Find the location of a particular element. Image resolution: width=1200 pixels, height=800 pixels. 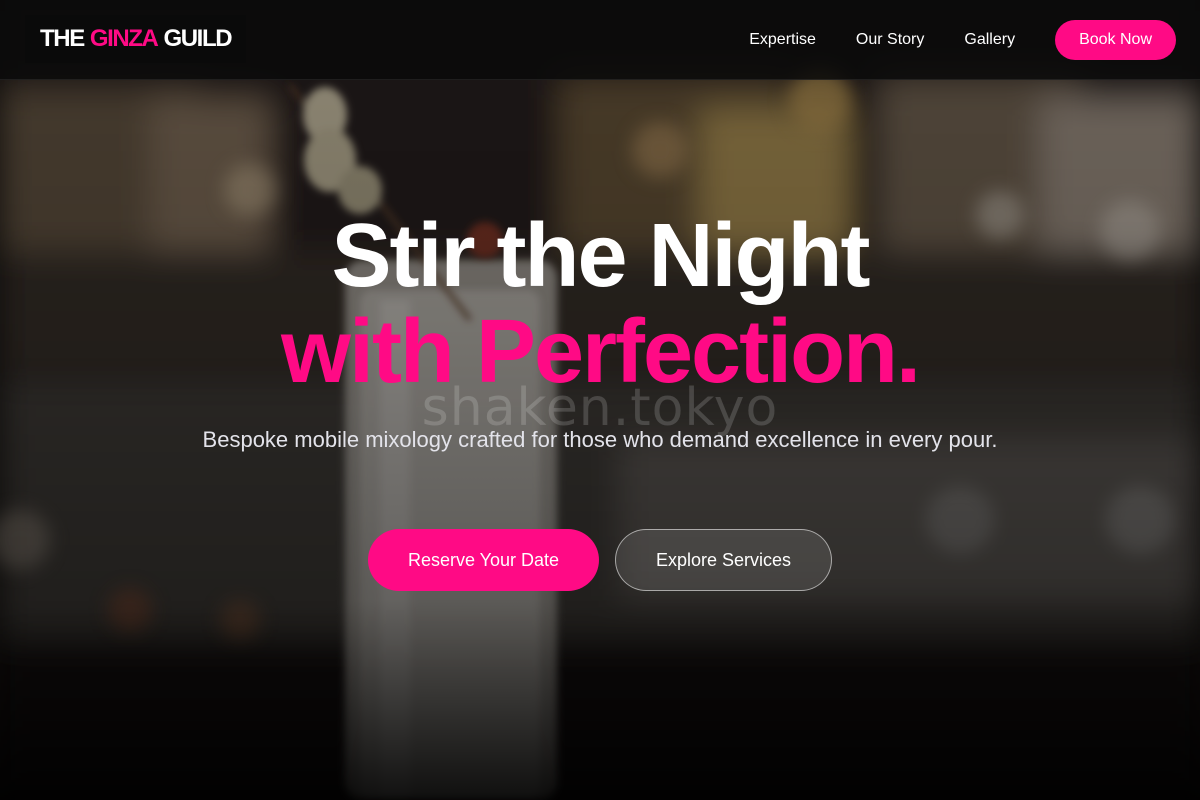

nav-link-gallery: Gallery is located at coordinates (989, 40).